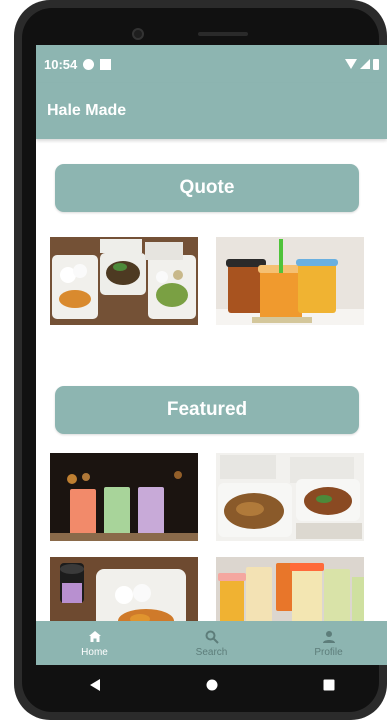 This screenshot has width=387, height=720. Describe the element at coordinates (211, 652) in the screenshot. I see `nav-search-label: Search` at that location.